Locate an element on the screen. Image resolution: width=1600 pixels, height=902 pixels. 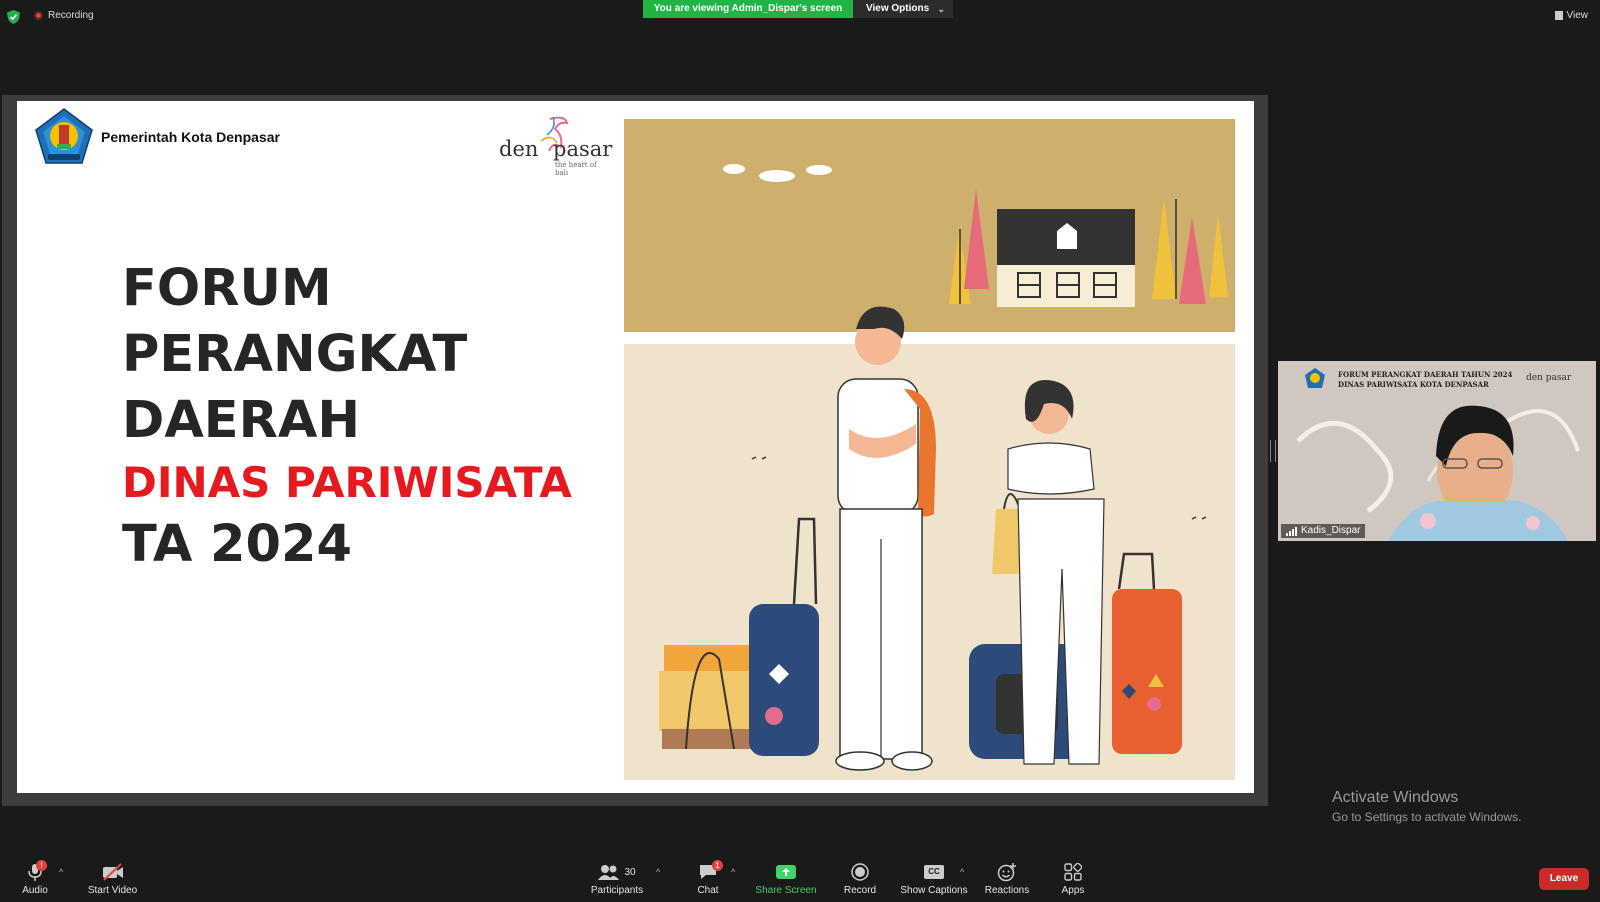
watermark-subtitle: Go to Settings to activate Windows. is located at coordinates (1427, 817).